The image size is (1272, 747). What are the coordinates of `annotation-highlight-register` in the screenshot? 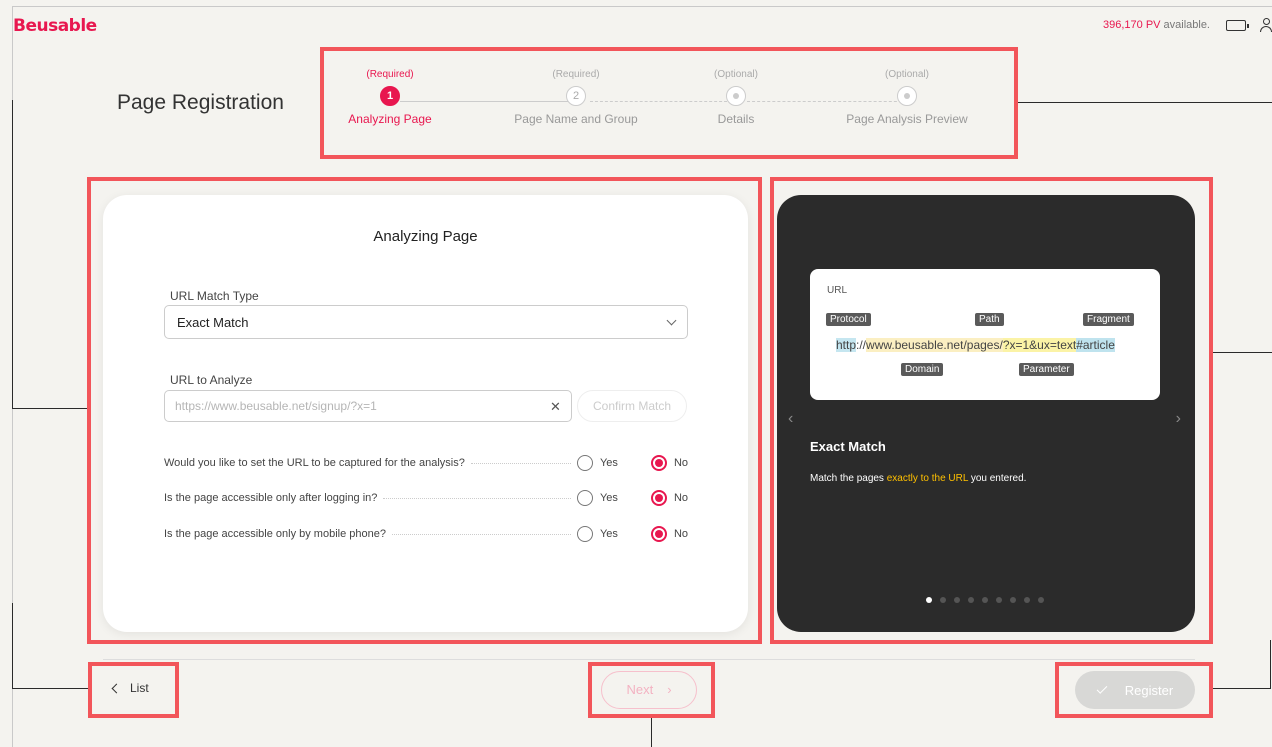 It's located at (1134, 690).